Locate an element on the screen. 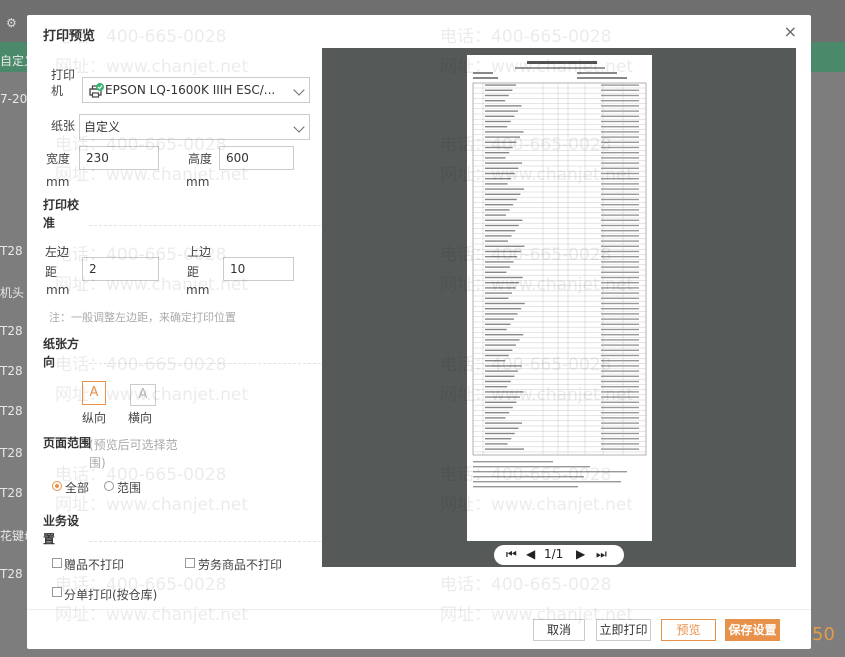 Image resolution: width=845 pixels, height=657 pixels. left-margin-input: 2 is located at coordinates (120, 269).